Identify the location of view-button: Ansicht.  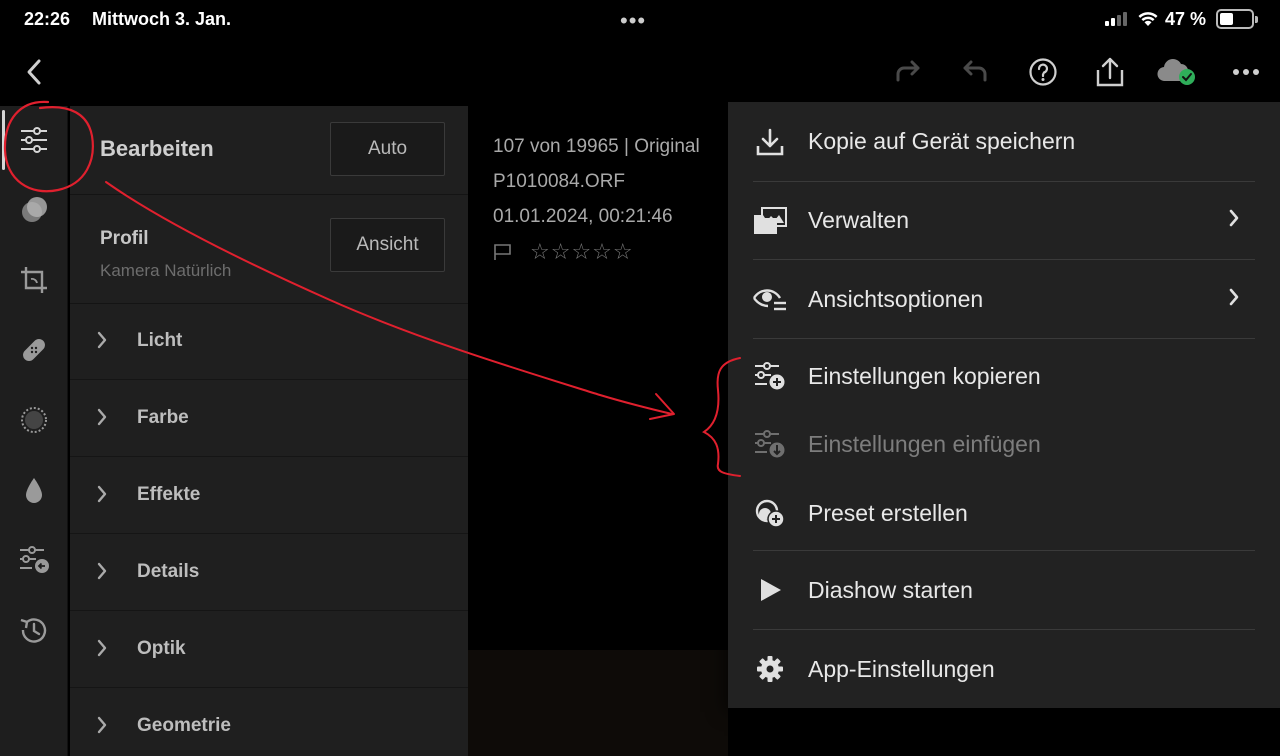
(387, 245).